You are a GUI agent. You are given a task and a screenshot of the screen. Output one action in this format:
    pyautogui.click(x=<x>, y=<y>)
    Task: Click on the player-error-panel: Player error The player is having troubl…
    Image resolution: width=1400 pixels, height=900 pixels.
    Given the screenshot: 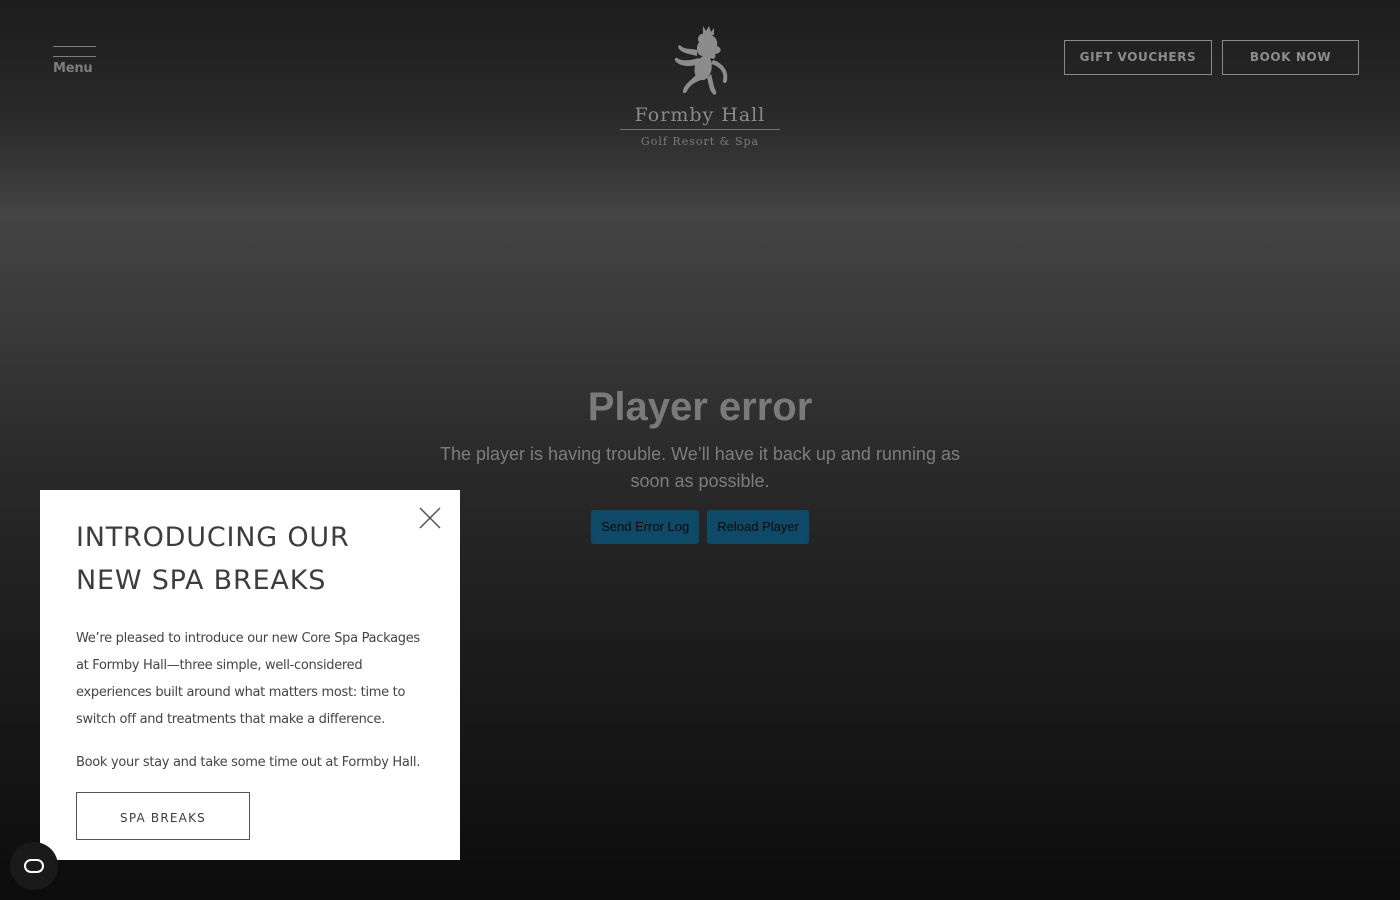 What is the action you would take?
    pyautogui.click(x=700, y=462)
    